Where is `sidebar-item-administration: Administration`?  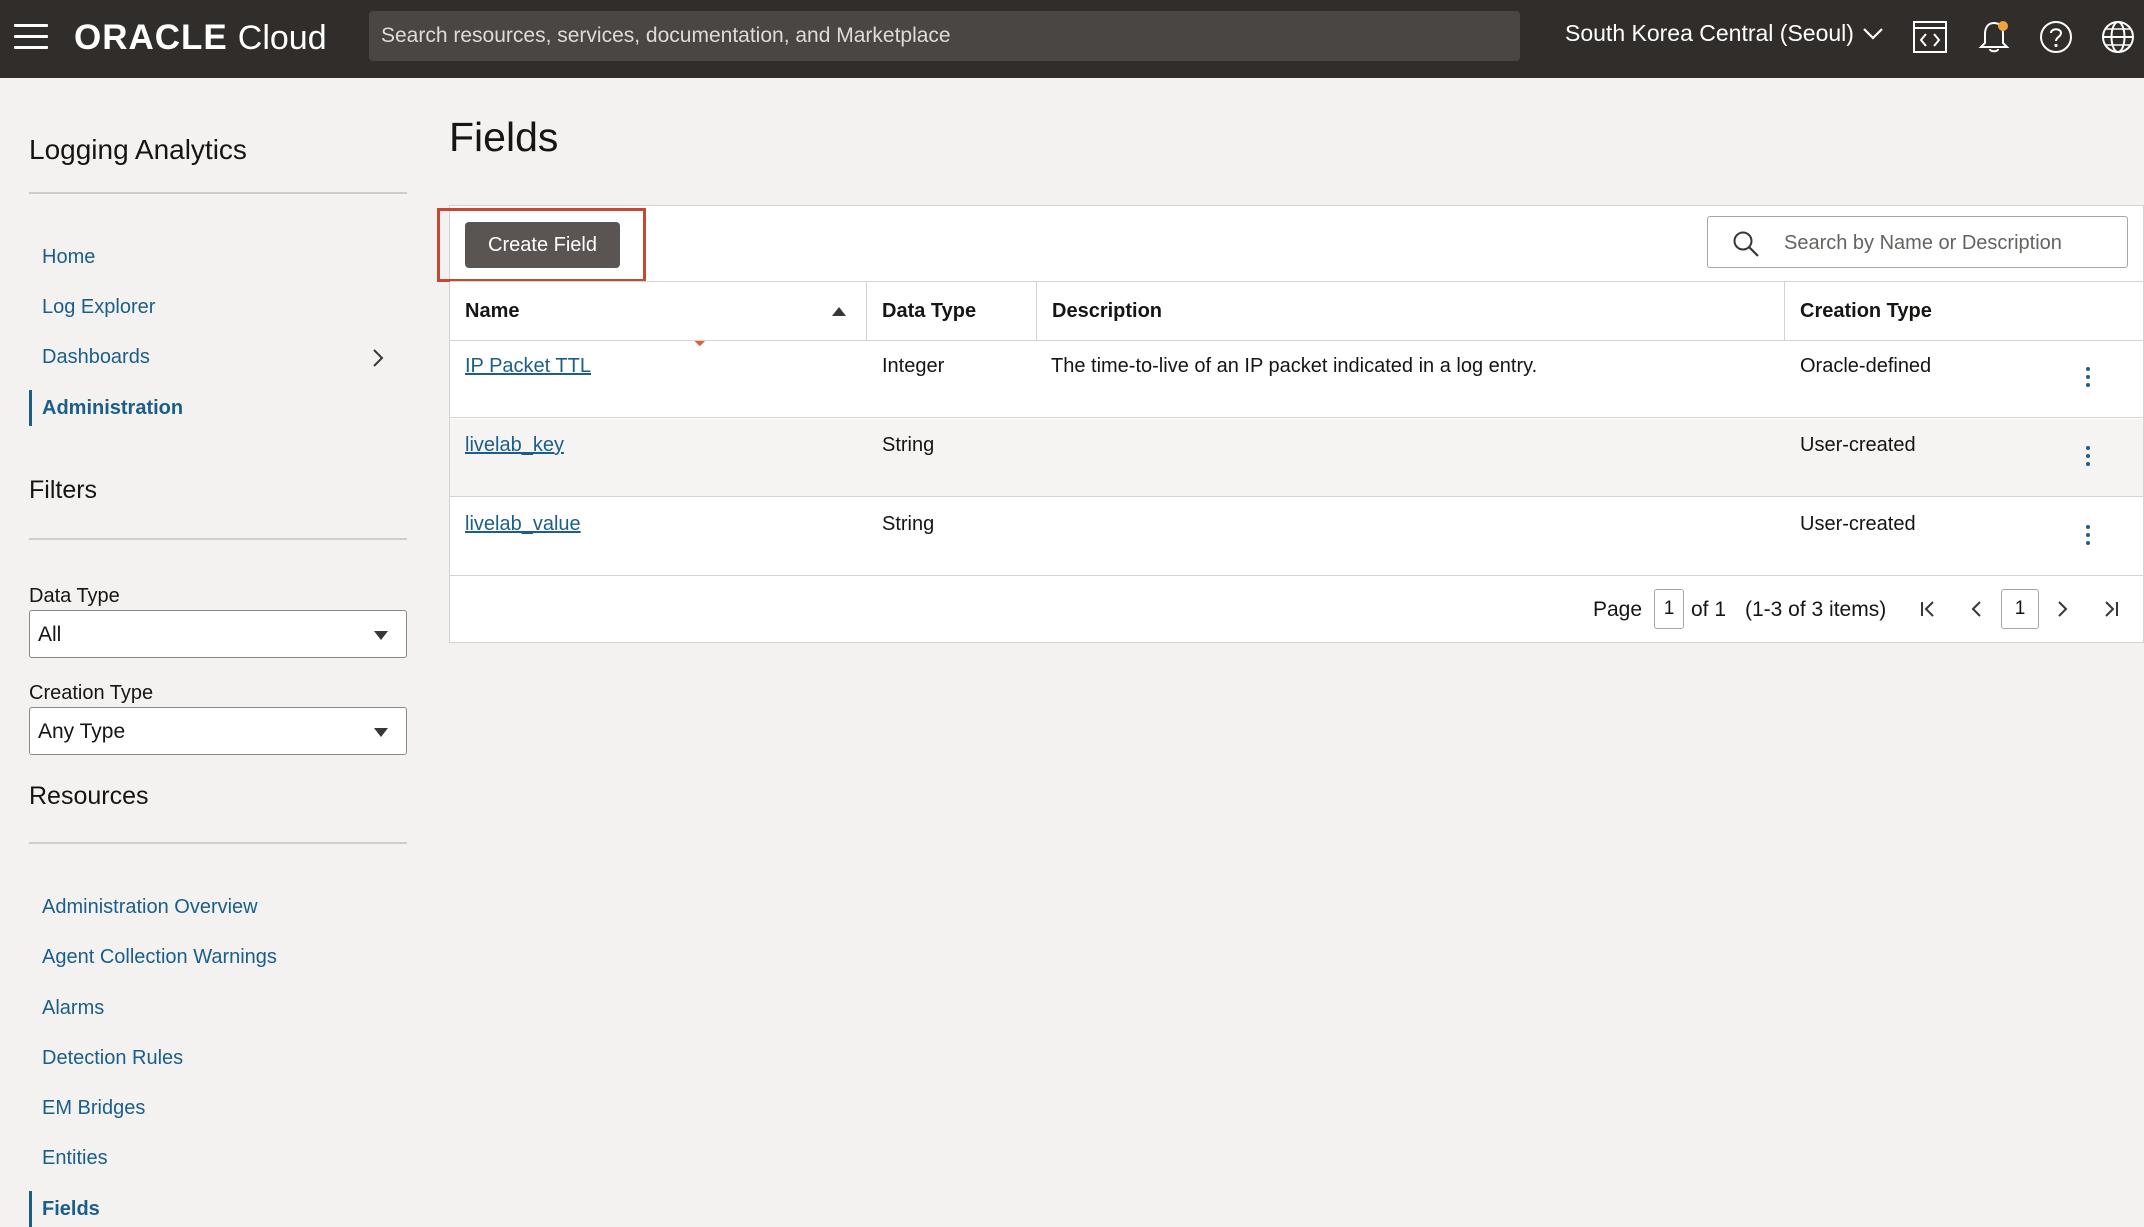 sidebar-item-administration: Administration is located at coordinates (209, 408).